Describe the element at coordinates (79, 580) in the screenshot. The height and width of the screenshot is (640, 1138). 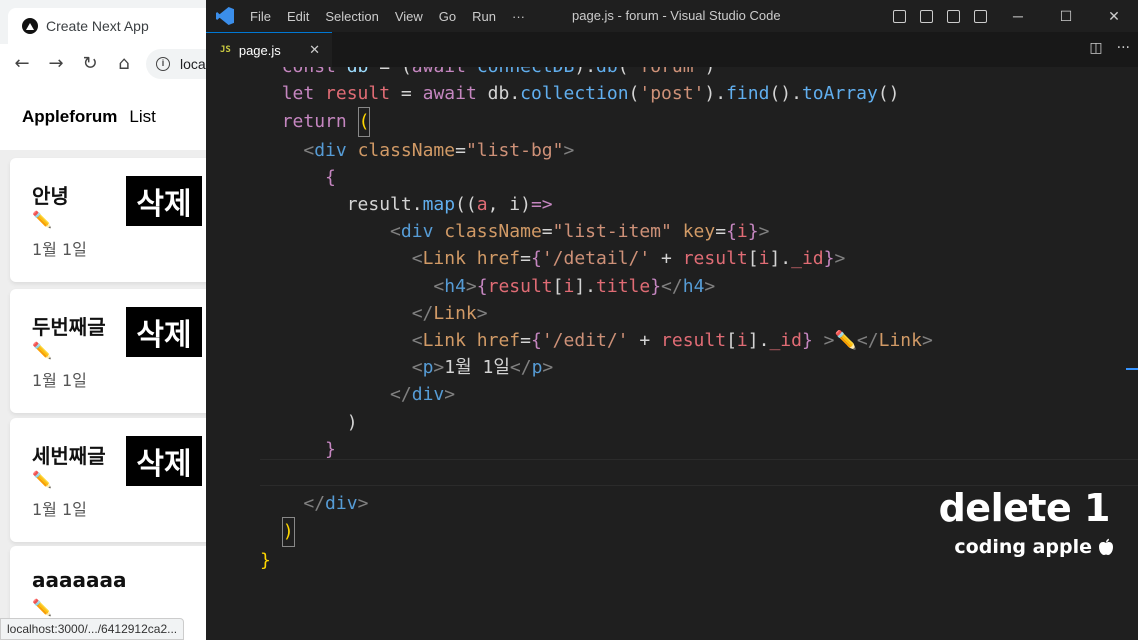
I see `post-title: aaaaaaa` at that location.